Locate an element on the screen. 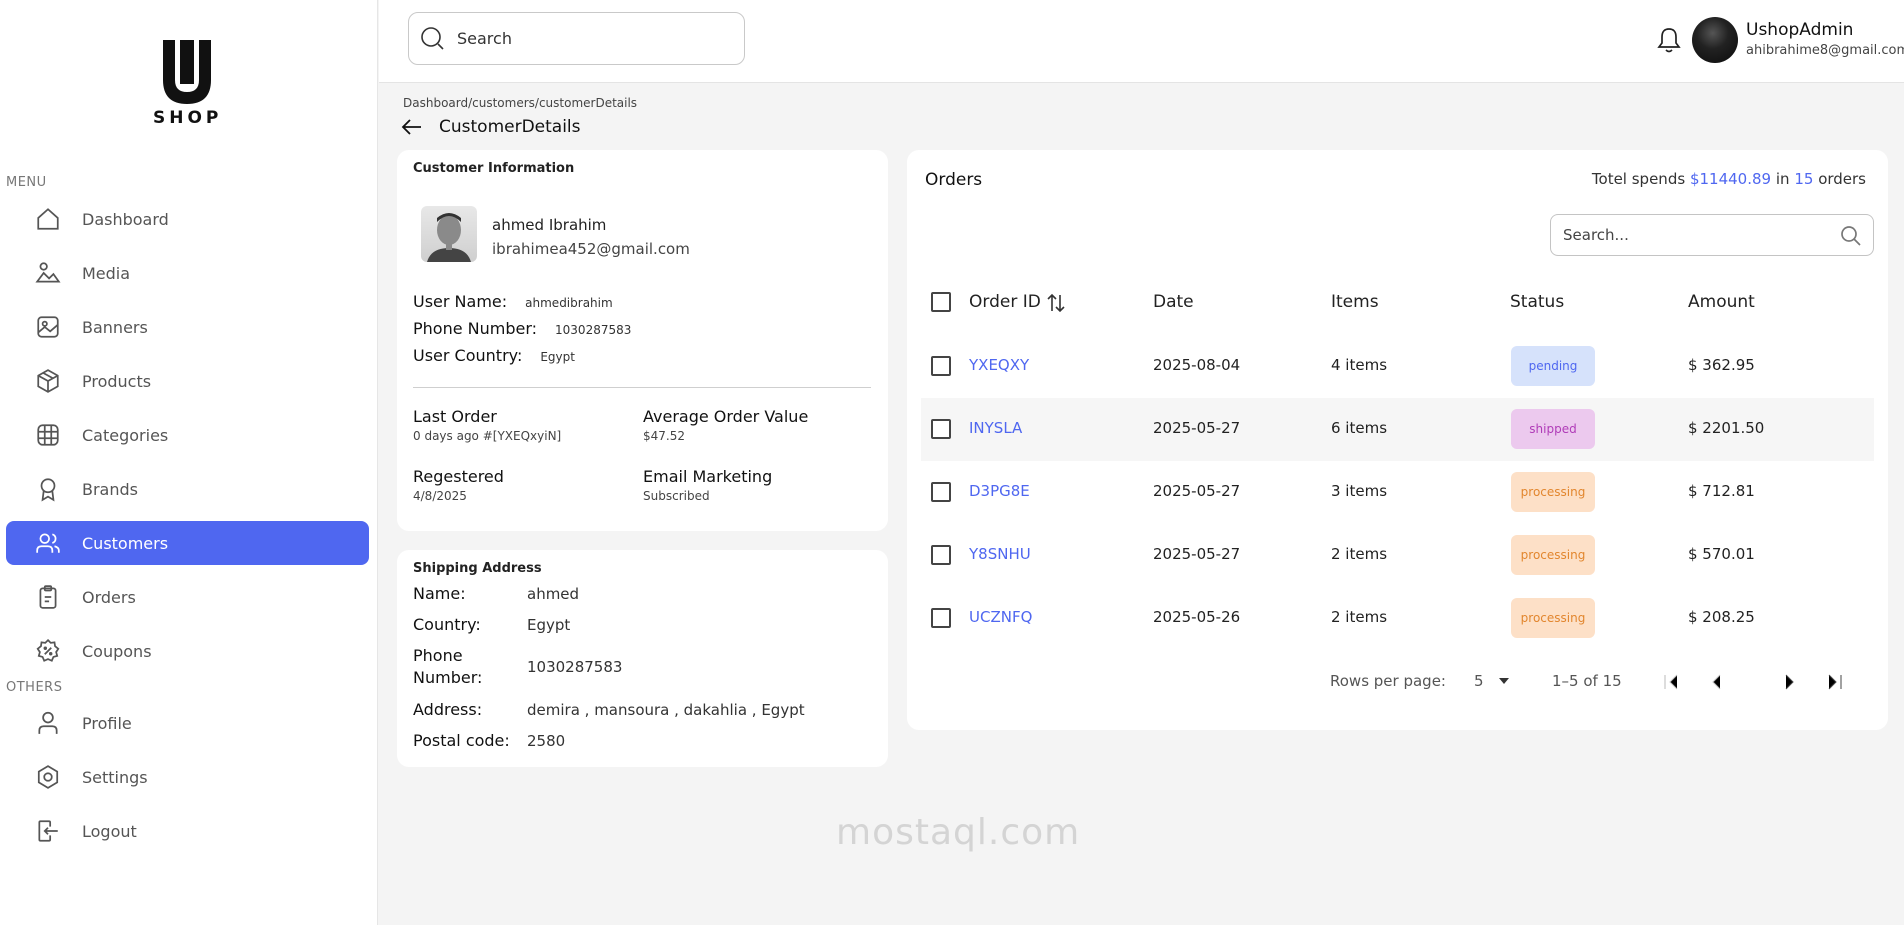  spend-amount: $11440.89 is located at coordinates (1730, 179).